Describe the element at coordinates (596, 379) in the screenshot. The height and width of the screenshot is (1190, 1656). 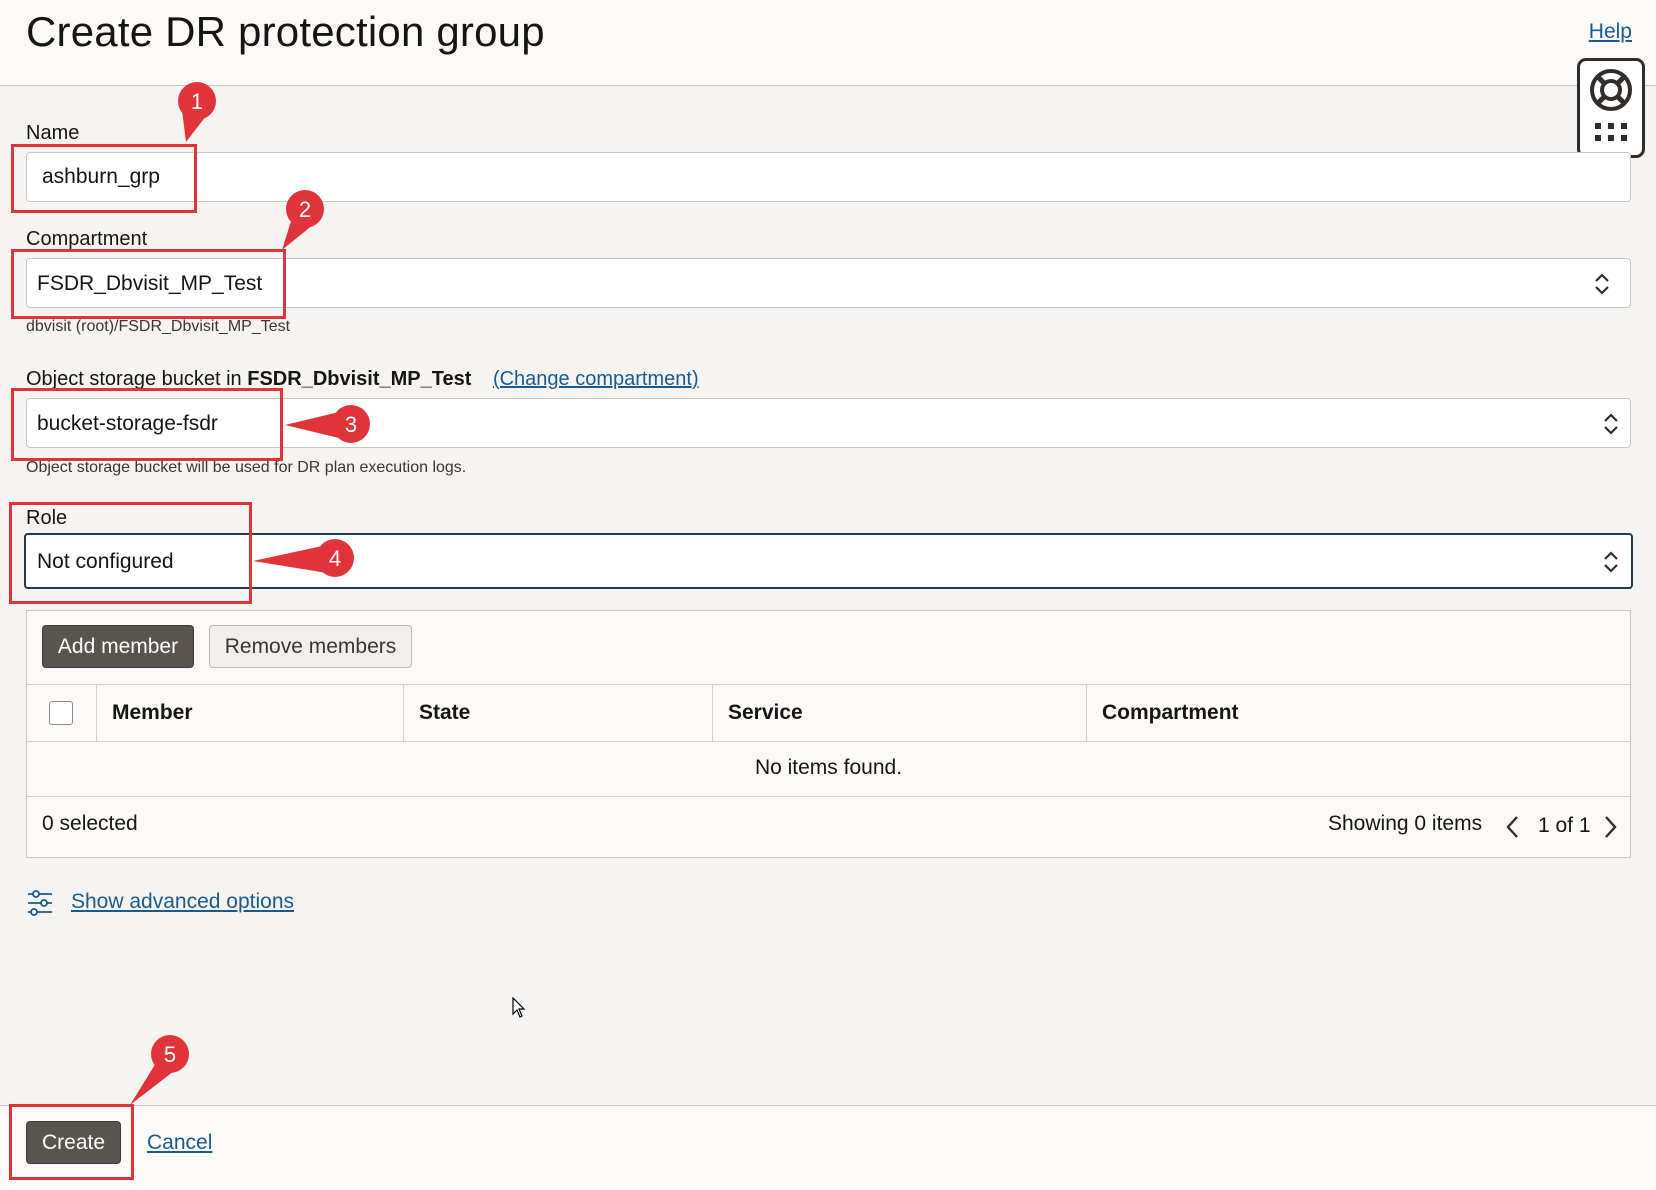
I see `change-compartment-link: (Change compartment)` at that location.